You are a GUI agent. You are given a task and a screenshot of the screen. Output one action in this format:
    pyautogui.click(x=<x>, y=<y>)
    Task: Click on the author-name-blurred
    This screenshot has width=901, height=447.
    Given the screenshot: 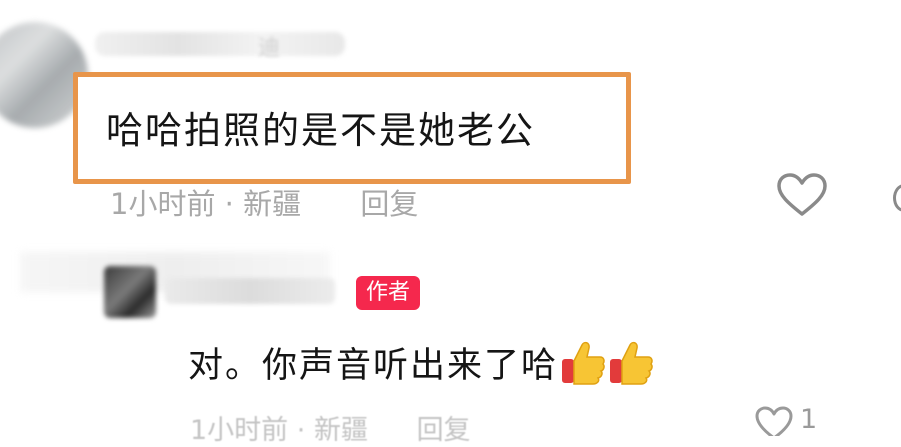 What is the action you would take?
    pyautogui.click(x=250, y=291)
    